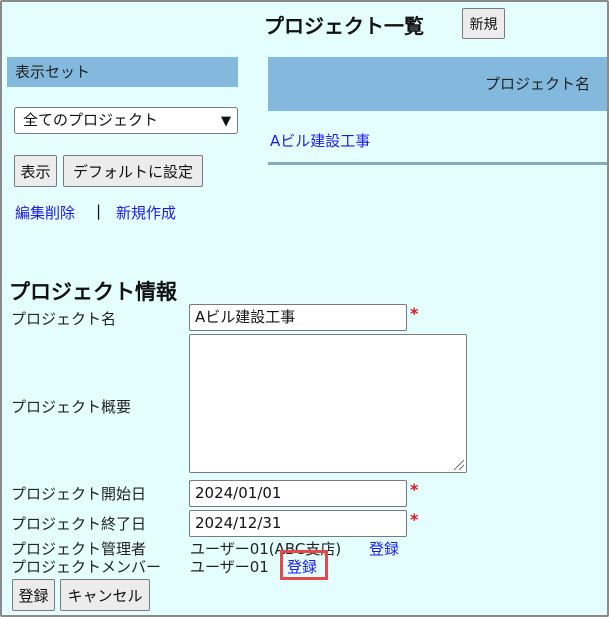 This screenshot has width=609, height=617. I want to click on project-summary-textarea, so click(328, 403).